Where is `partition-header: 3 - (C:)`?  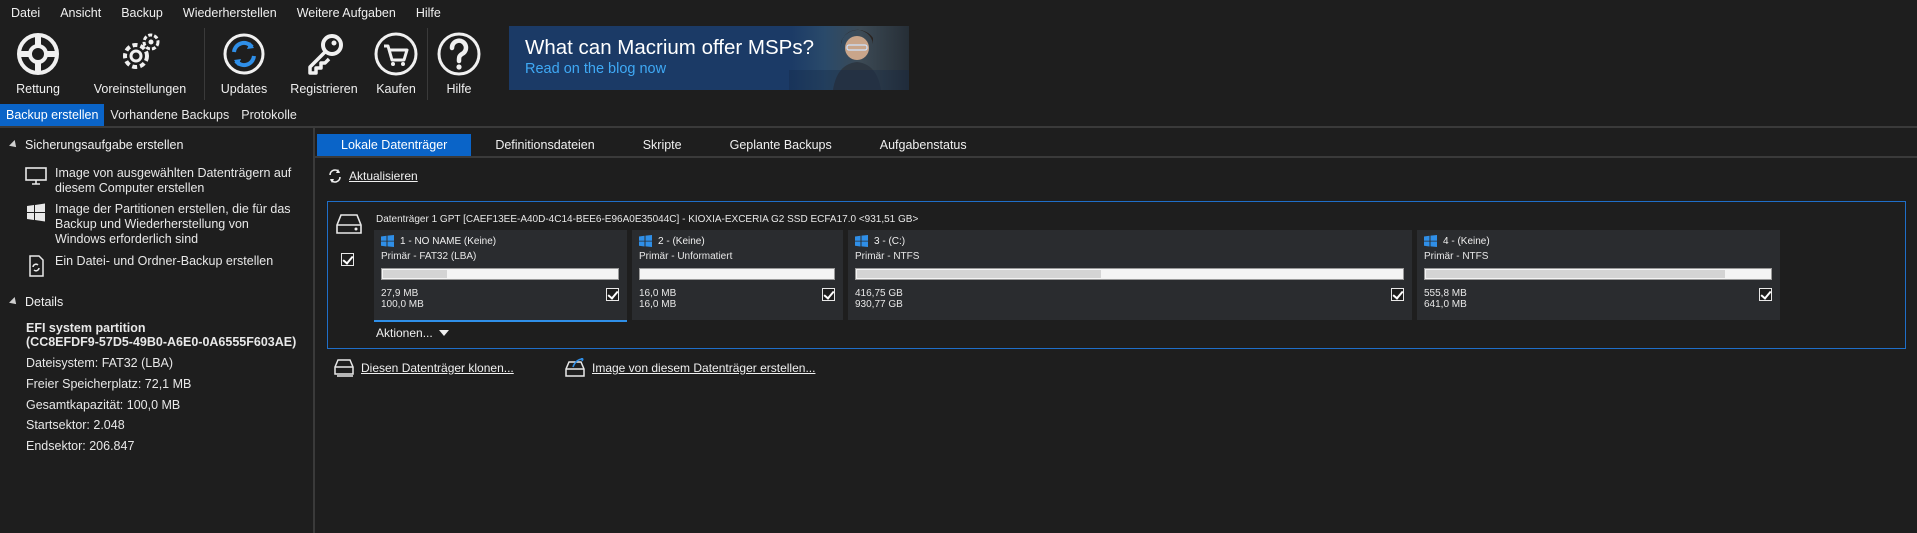
partition-header: 3 - (C:) is located at coordinates (880, 241).